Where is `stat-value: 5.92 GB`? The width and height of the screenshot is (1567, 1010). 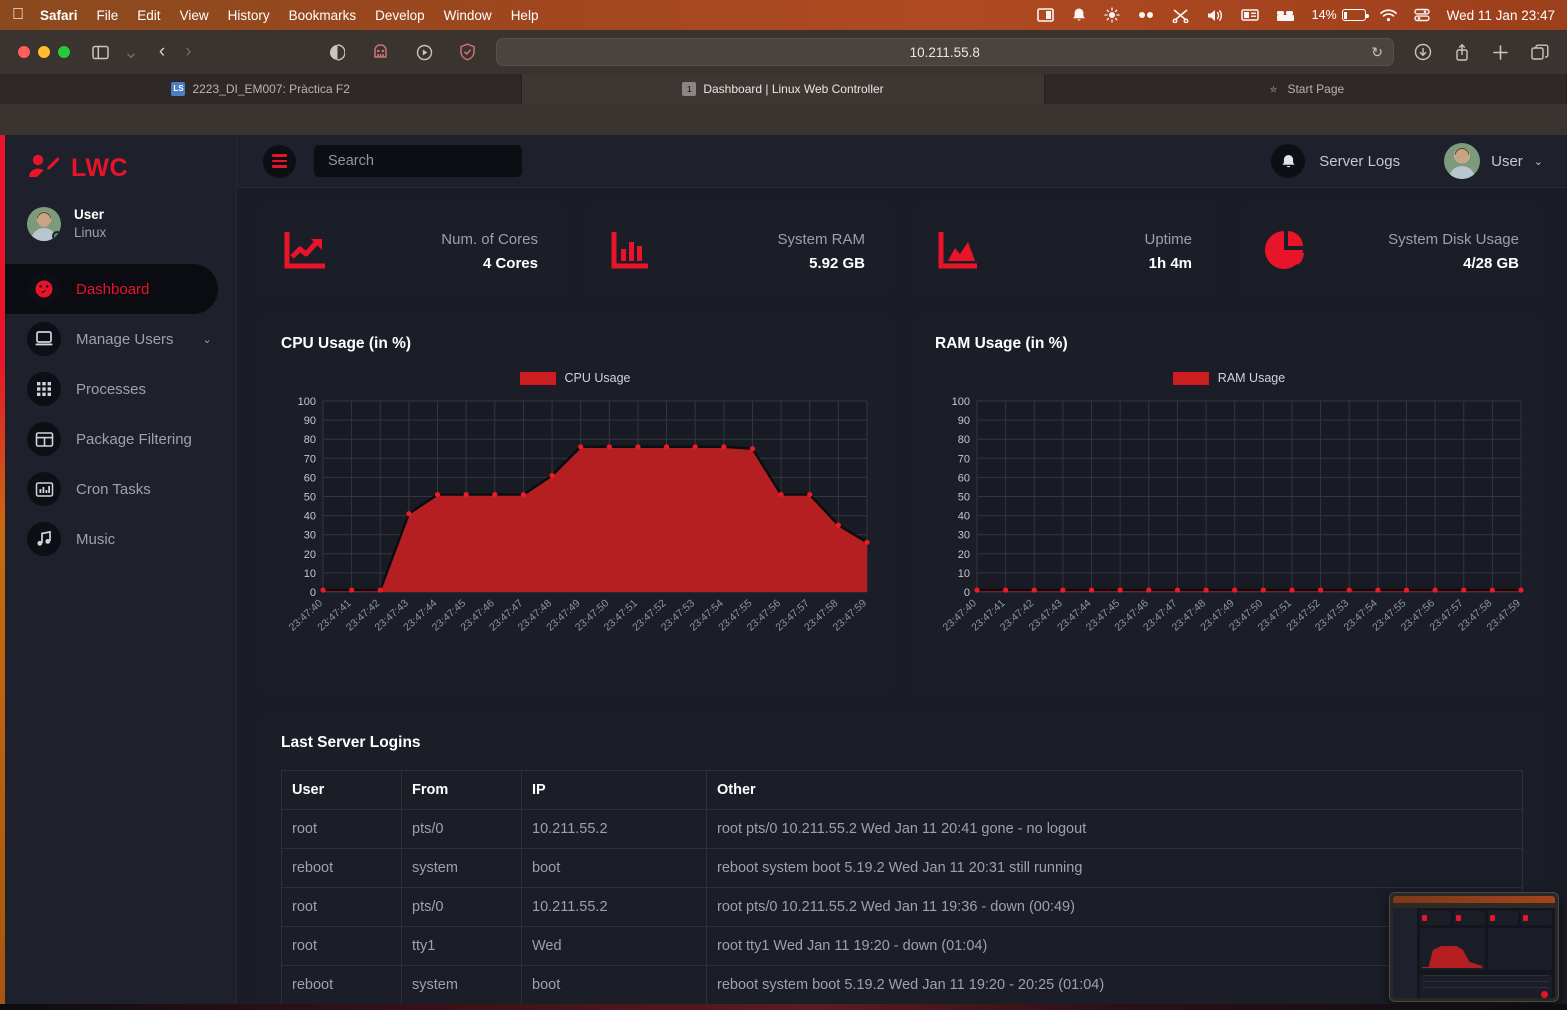
stat-value: 5.92 GB is located at coordinates (837, 263).